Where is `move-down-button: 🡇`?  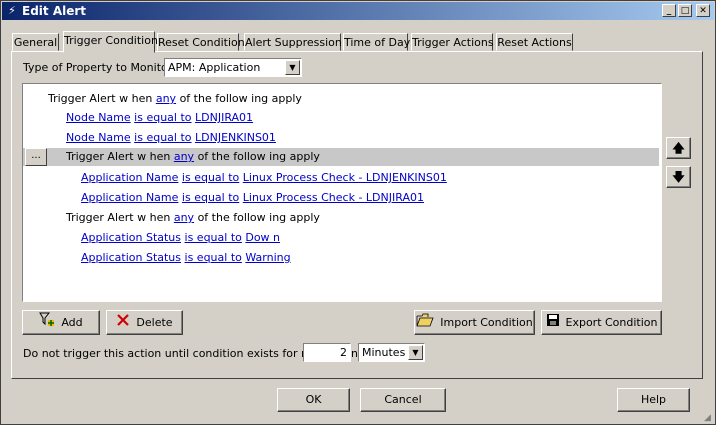 move-down-button: 🡇 is located at coordinates (678, 177).